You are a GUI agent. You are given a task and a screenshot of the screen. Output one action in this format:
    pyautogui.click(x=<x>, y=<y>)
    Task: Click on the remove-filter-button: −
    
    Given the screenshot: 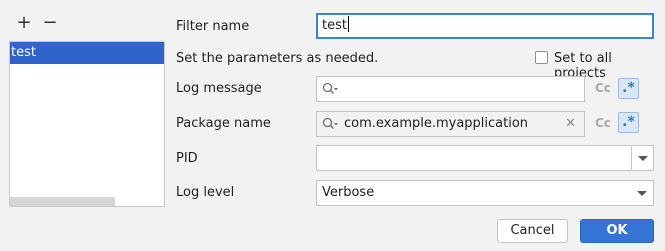 What is the action you would take?
    pyautogui.click(x=50, y=23)
    